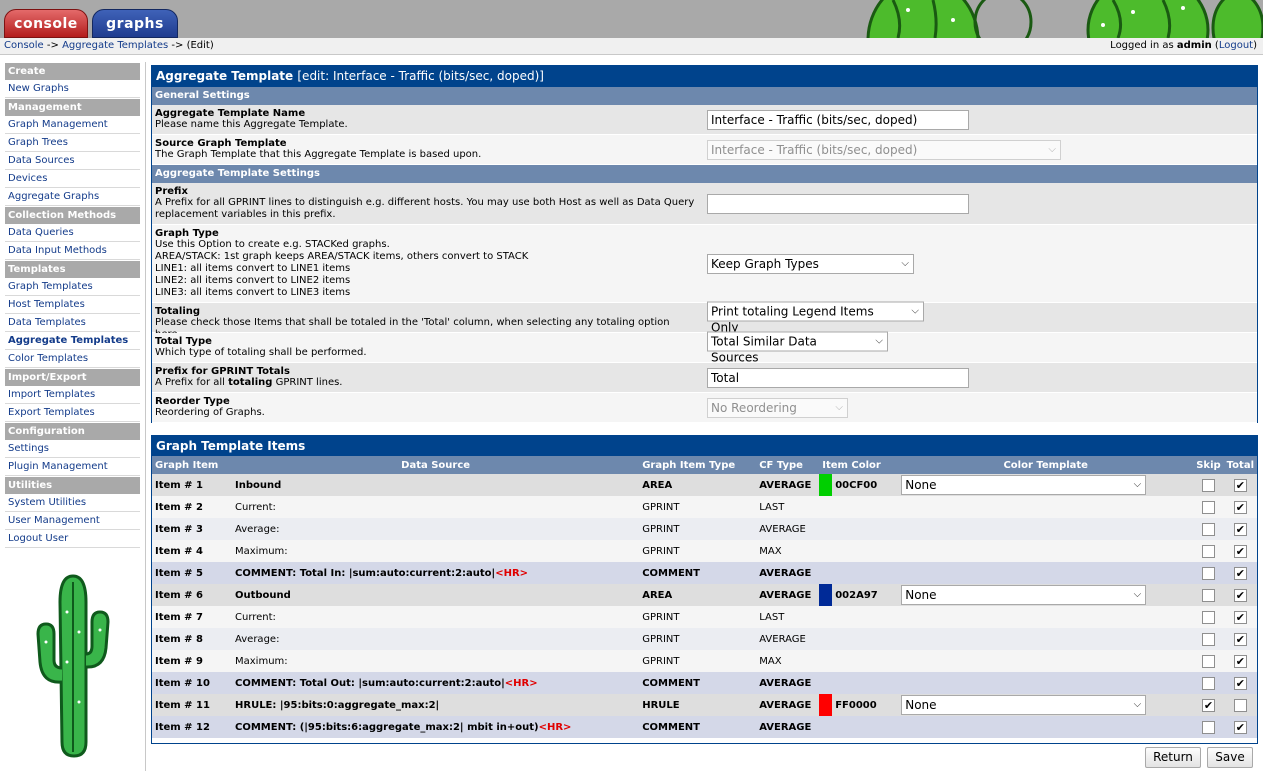  Describe the element at coordinates (72, 305) in the screenshot. I see `sidebar-item-host-templates: Host Templates` at that location.